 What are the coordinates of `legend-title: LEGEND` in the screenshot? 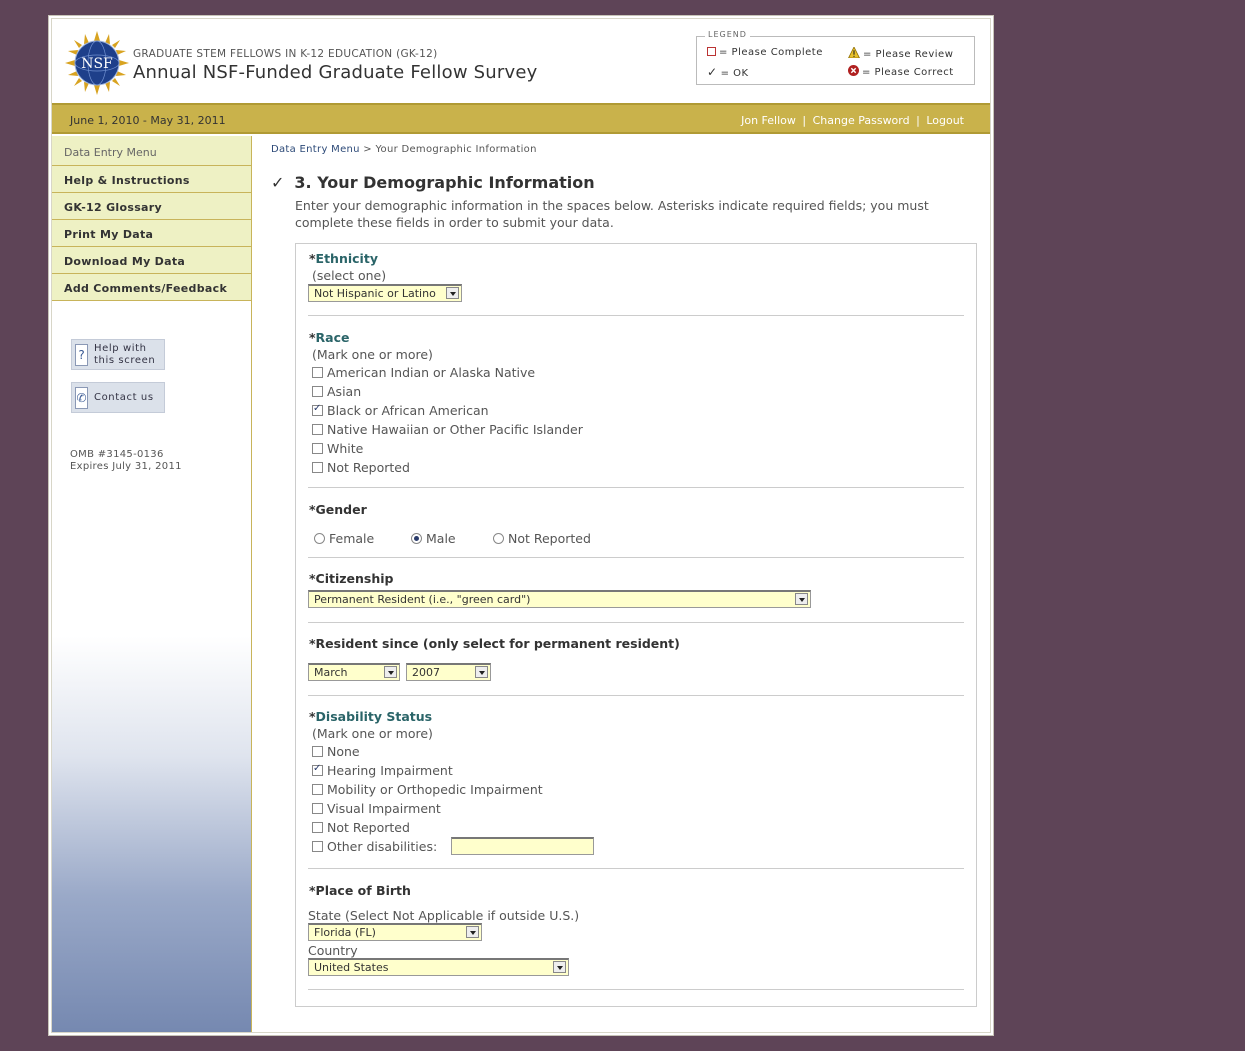 It's located at (727, 34).